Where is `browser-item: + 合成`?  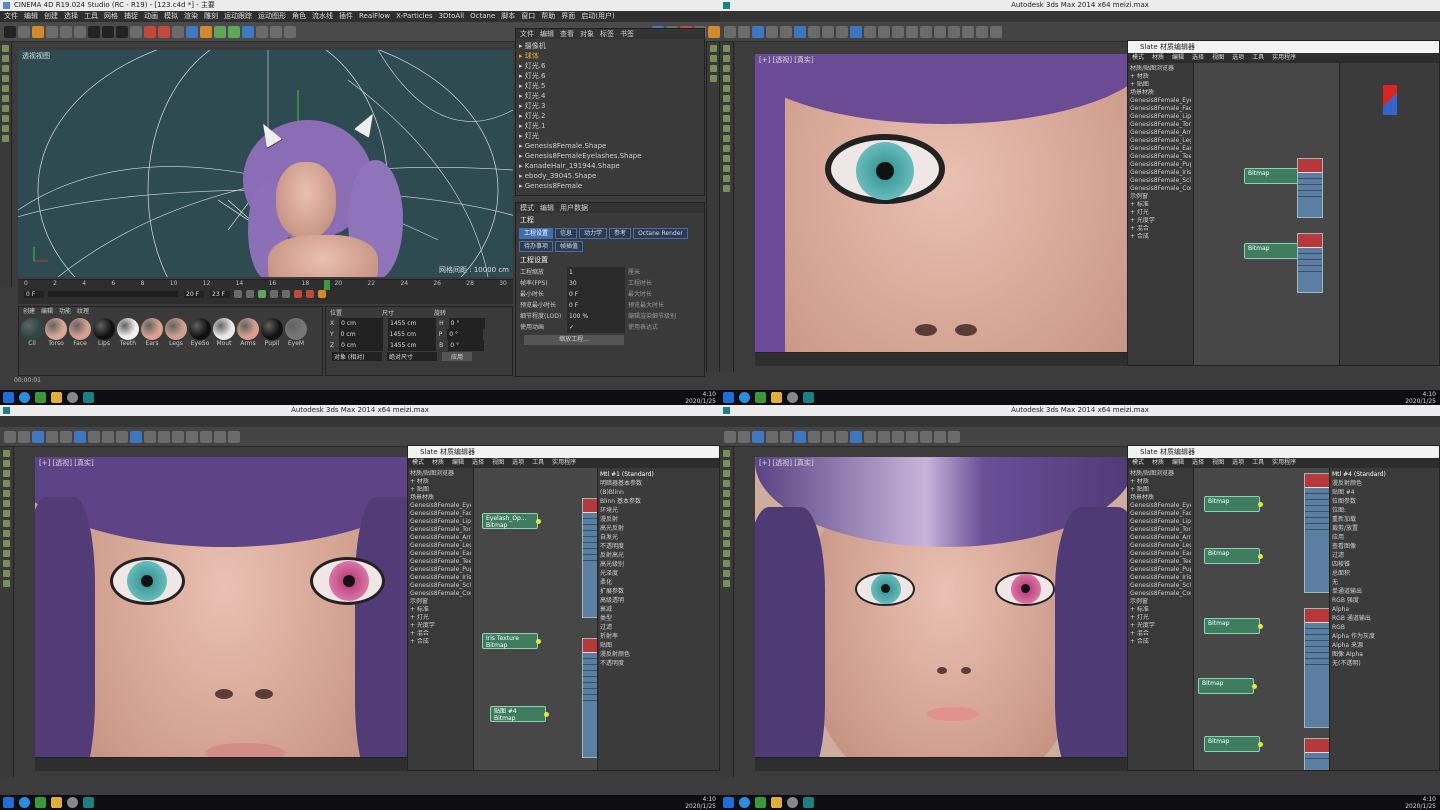
browser-item: + 合成 is located at coordinates (1160, 642).